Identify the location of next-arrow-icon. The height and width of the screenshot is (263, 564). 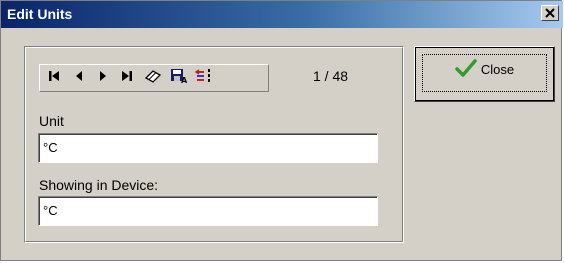
(103, 78).